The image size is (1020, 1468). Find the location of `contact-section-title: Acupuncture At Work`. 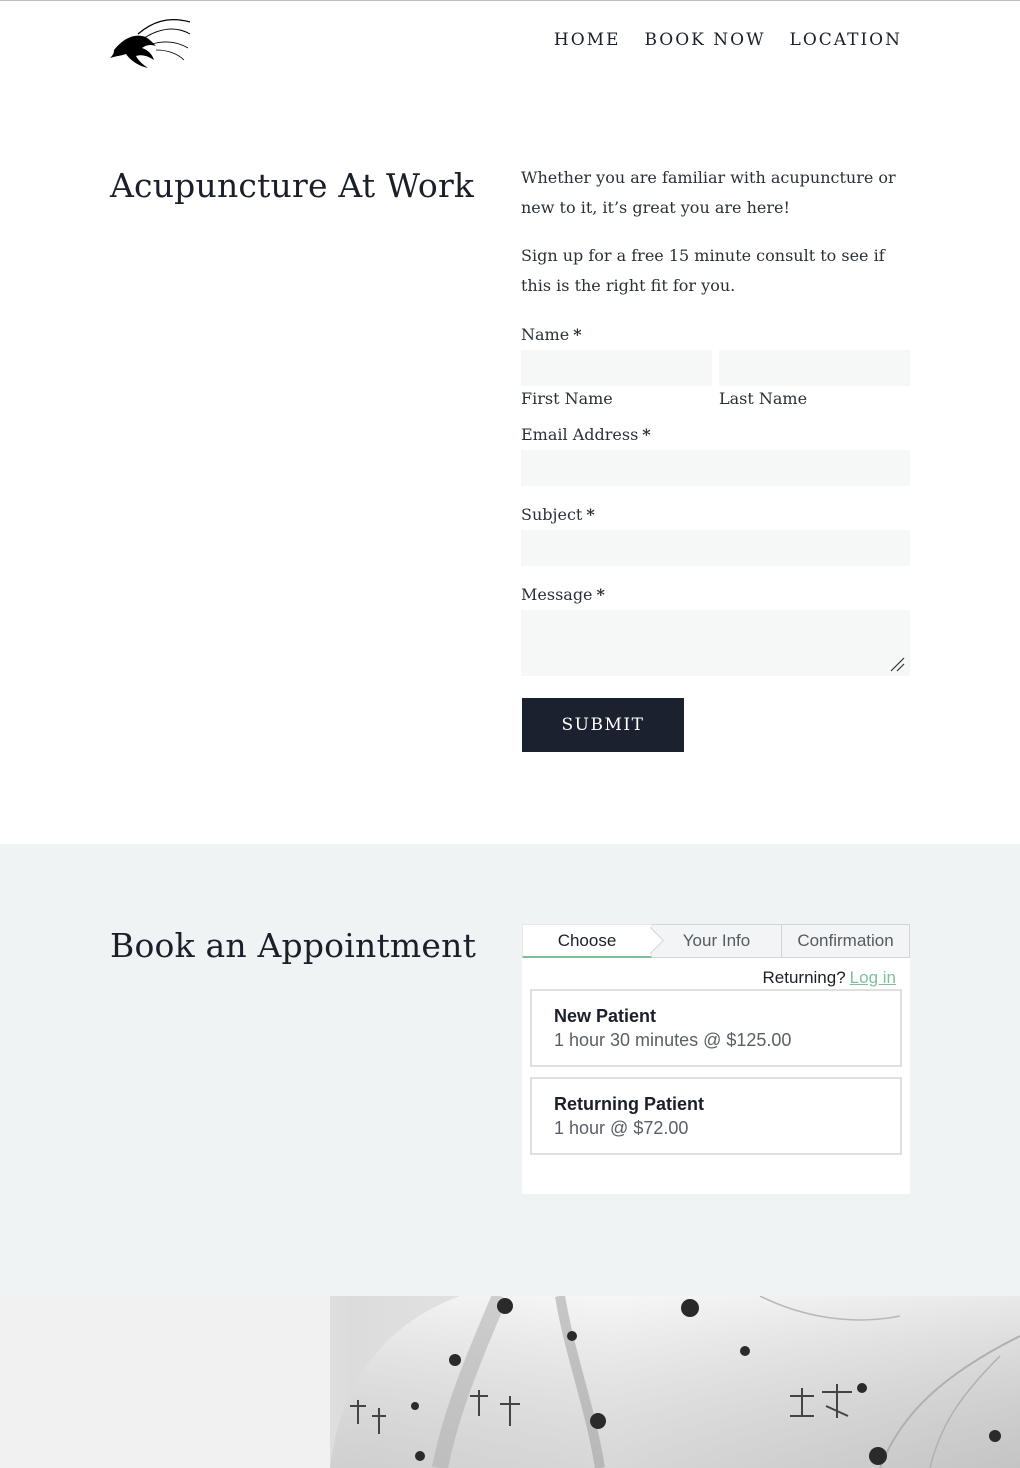

contact-section-title: Acupuncture At Work is located at coordinates (292, 185).